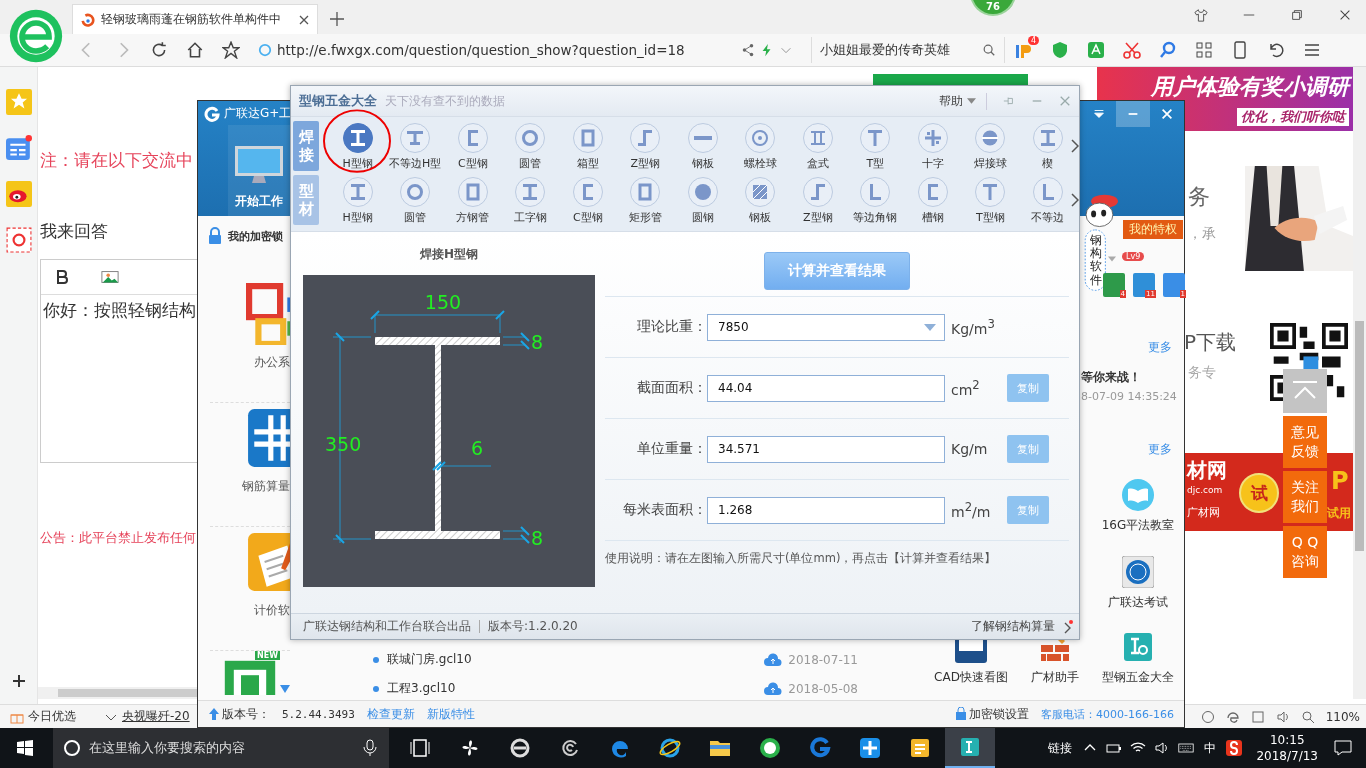  What do you see at coordinates (703, 200) in the screenshot?
I see `shape-item: 圆钢` at bounding box center [703, 200].